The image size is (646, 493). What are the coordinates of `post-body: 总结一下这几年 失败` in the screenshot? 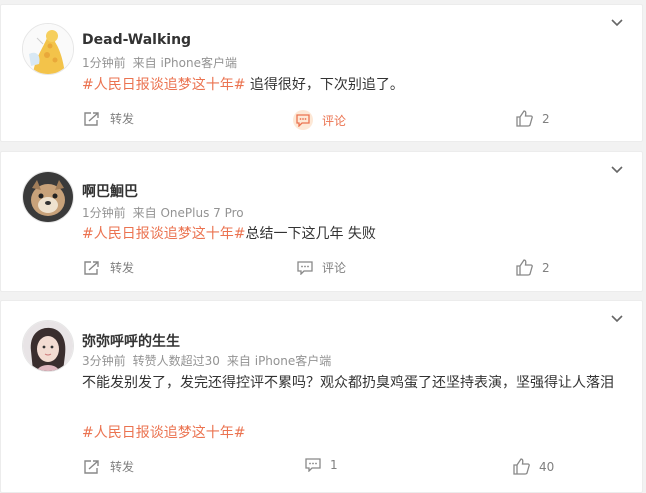 It's located at (310, 234).